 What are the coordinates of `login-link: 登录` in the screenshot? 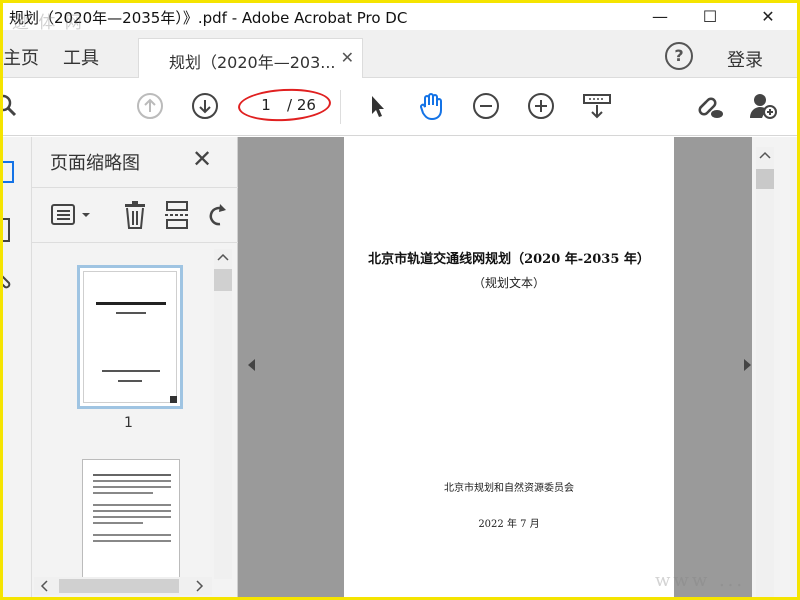 It's located at (745, 59).